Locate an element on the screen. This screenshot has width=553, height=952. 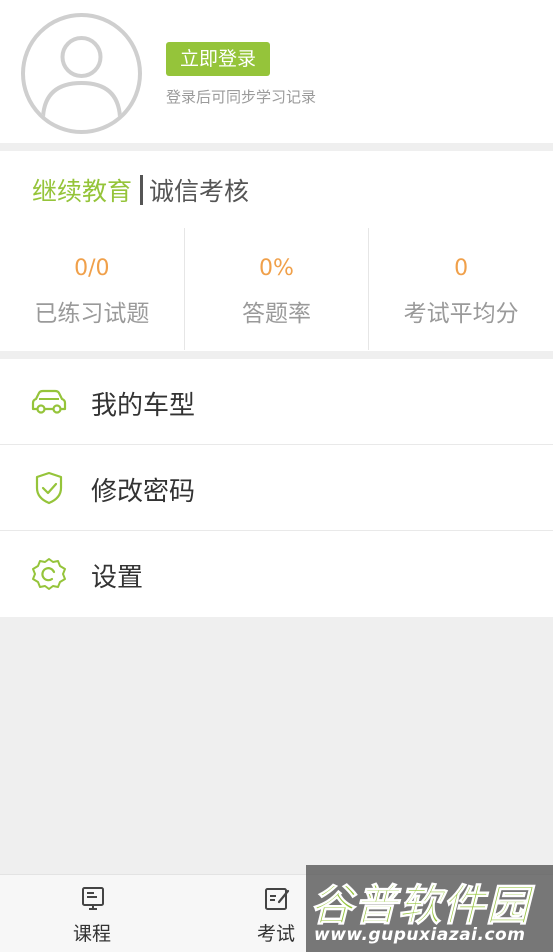
stat-label: 已练习试题 is located at coordinates (92, 314).